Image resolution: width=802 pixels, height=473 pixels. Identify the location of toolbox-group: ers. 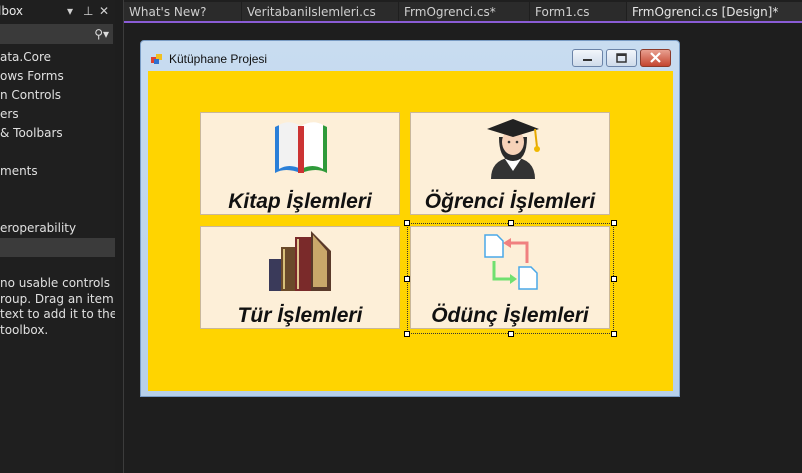
(57, 114).